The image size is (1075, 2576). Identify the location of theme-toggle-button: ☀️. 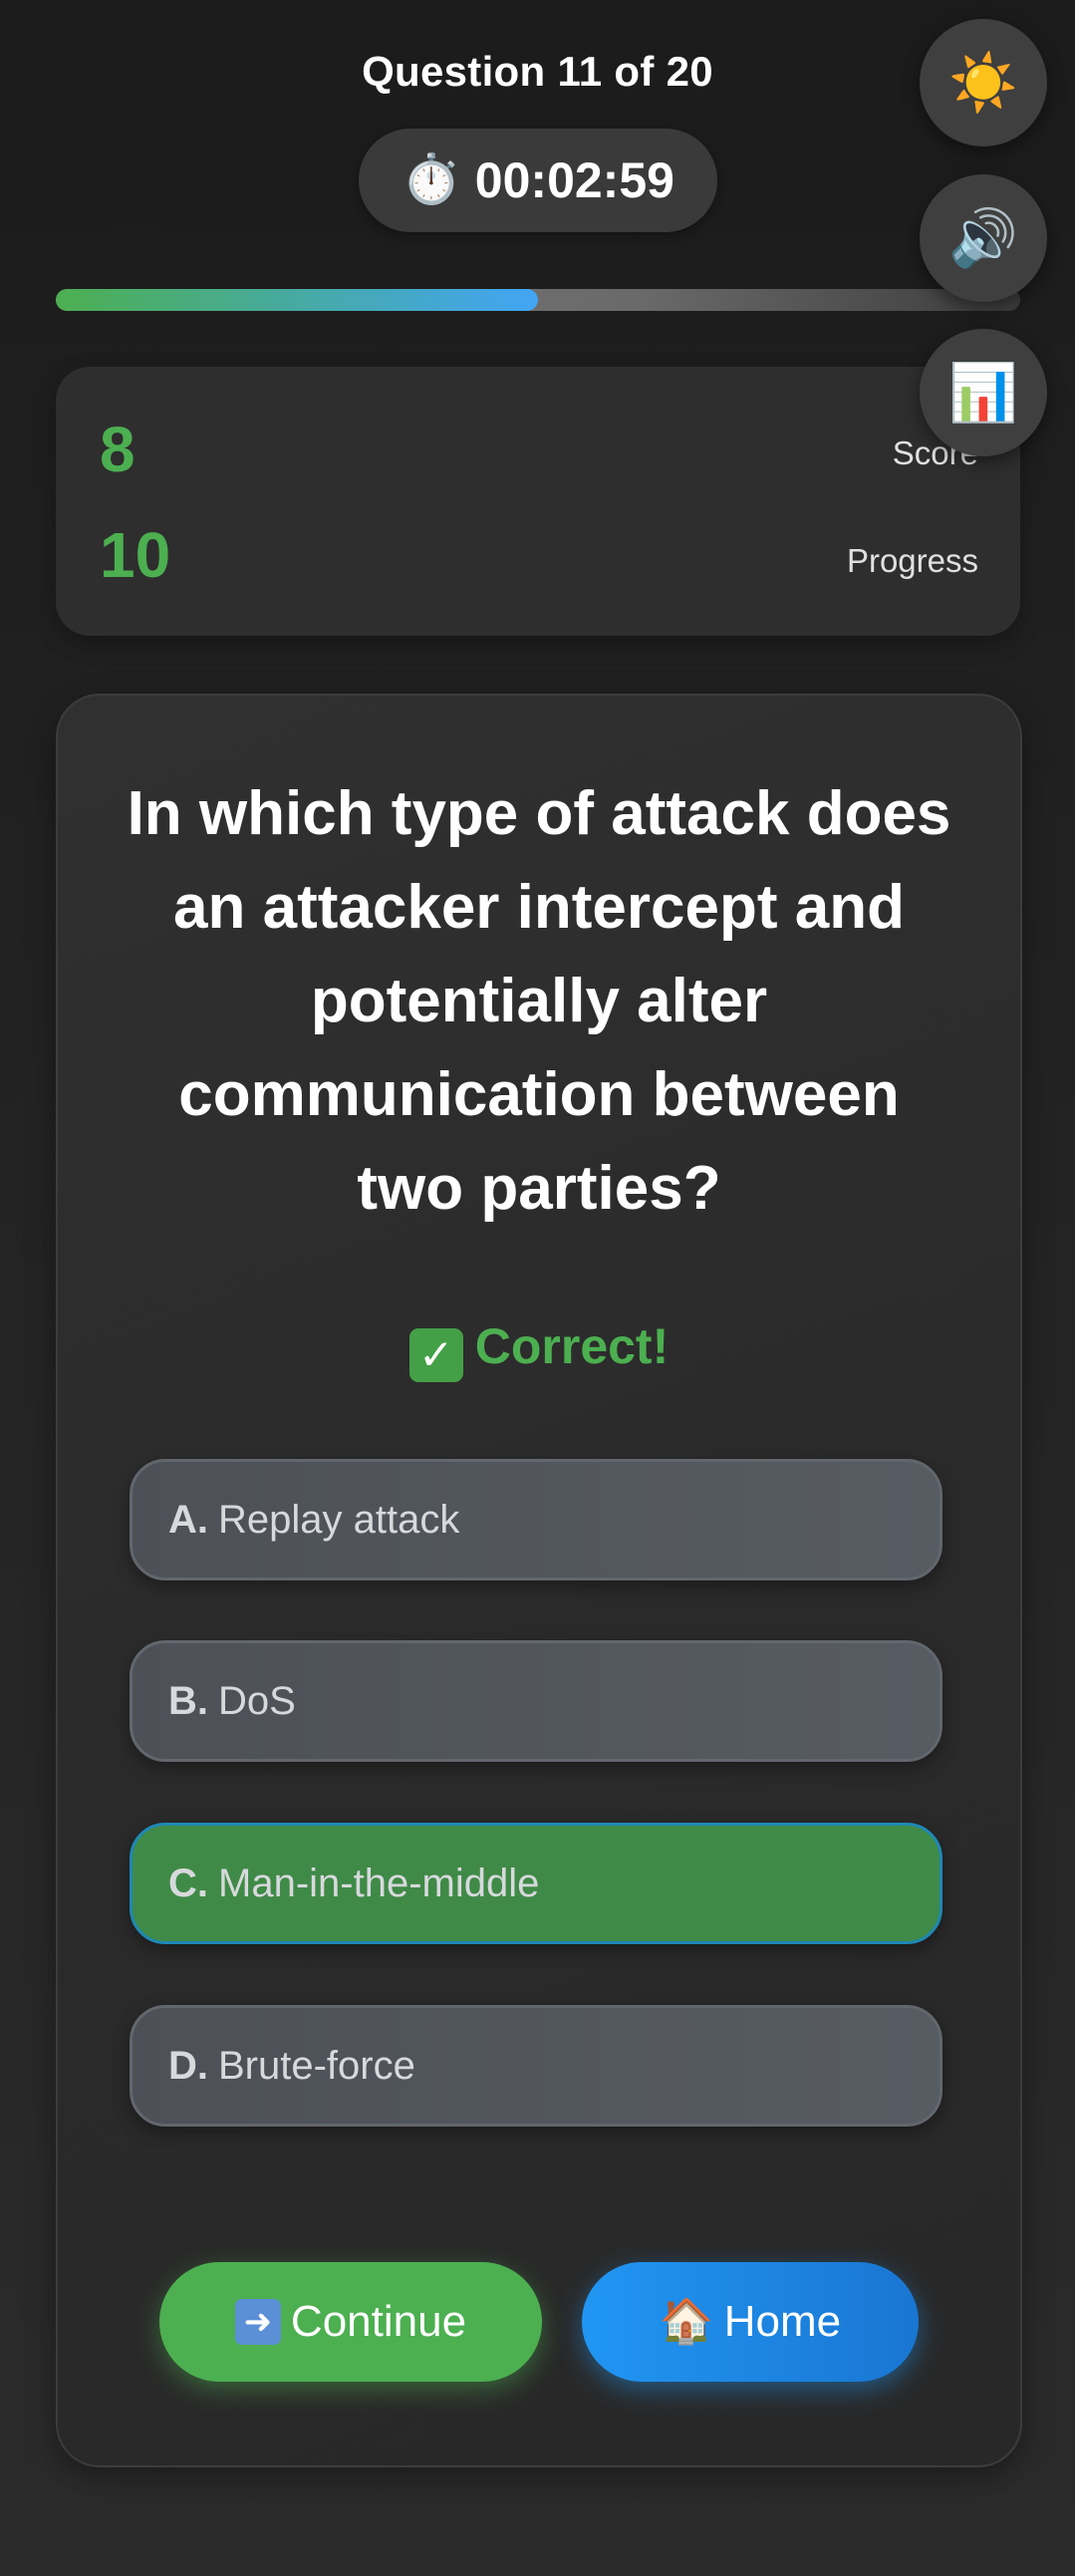
(983, 82).